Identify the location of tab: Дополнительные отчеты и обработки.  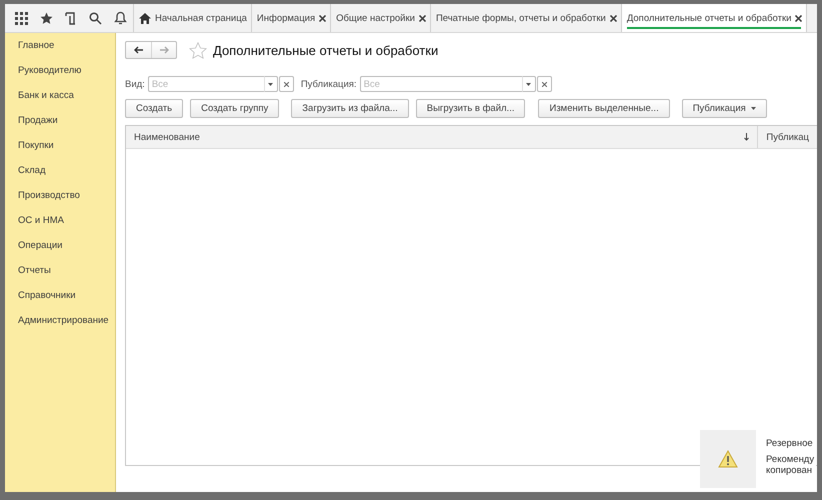
(715, 18).